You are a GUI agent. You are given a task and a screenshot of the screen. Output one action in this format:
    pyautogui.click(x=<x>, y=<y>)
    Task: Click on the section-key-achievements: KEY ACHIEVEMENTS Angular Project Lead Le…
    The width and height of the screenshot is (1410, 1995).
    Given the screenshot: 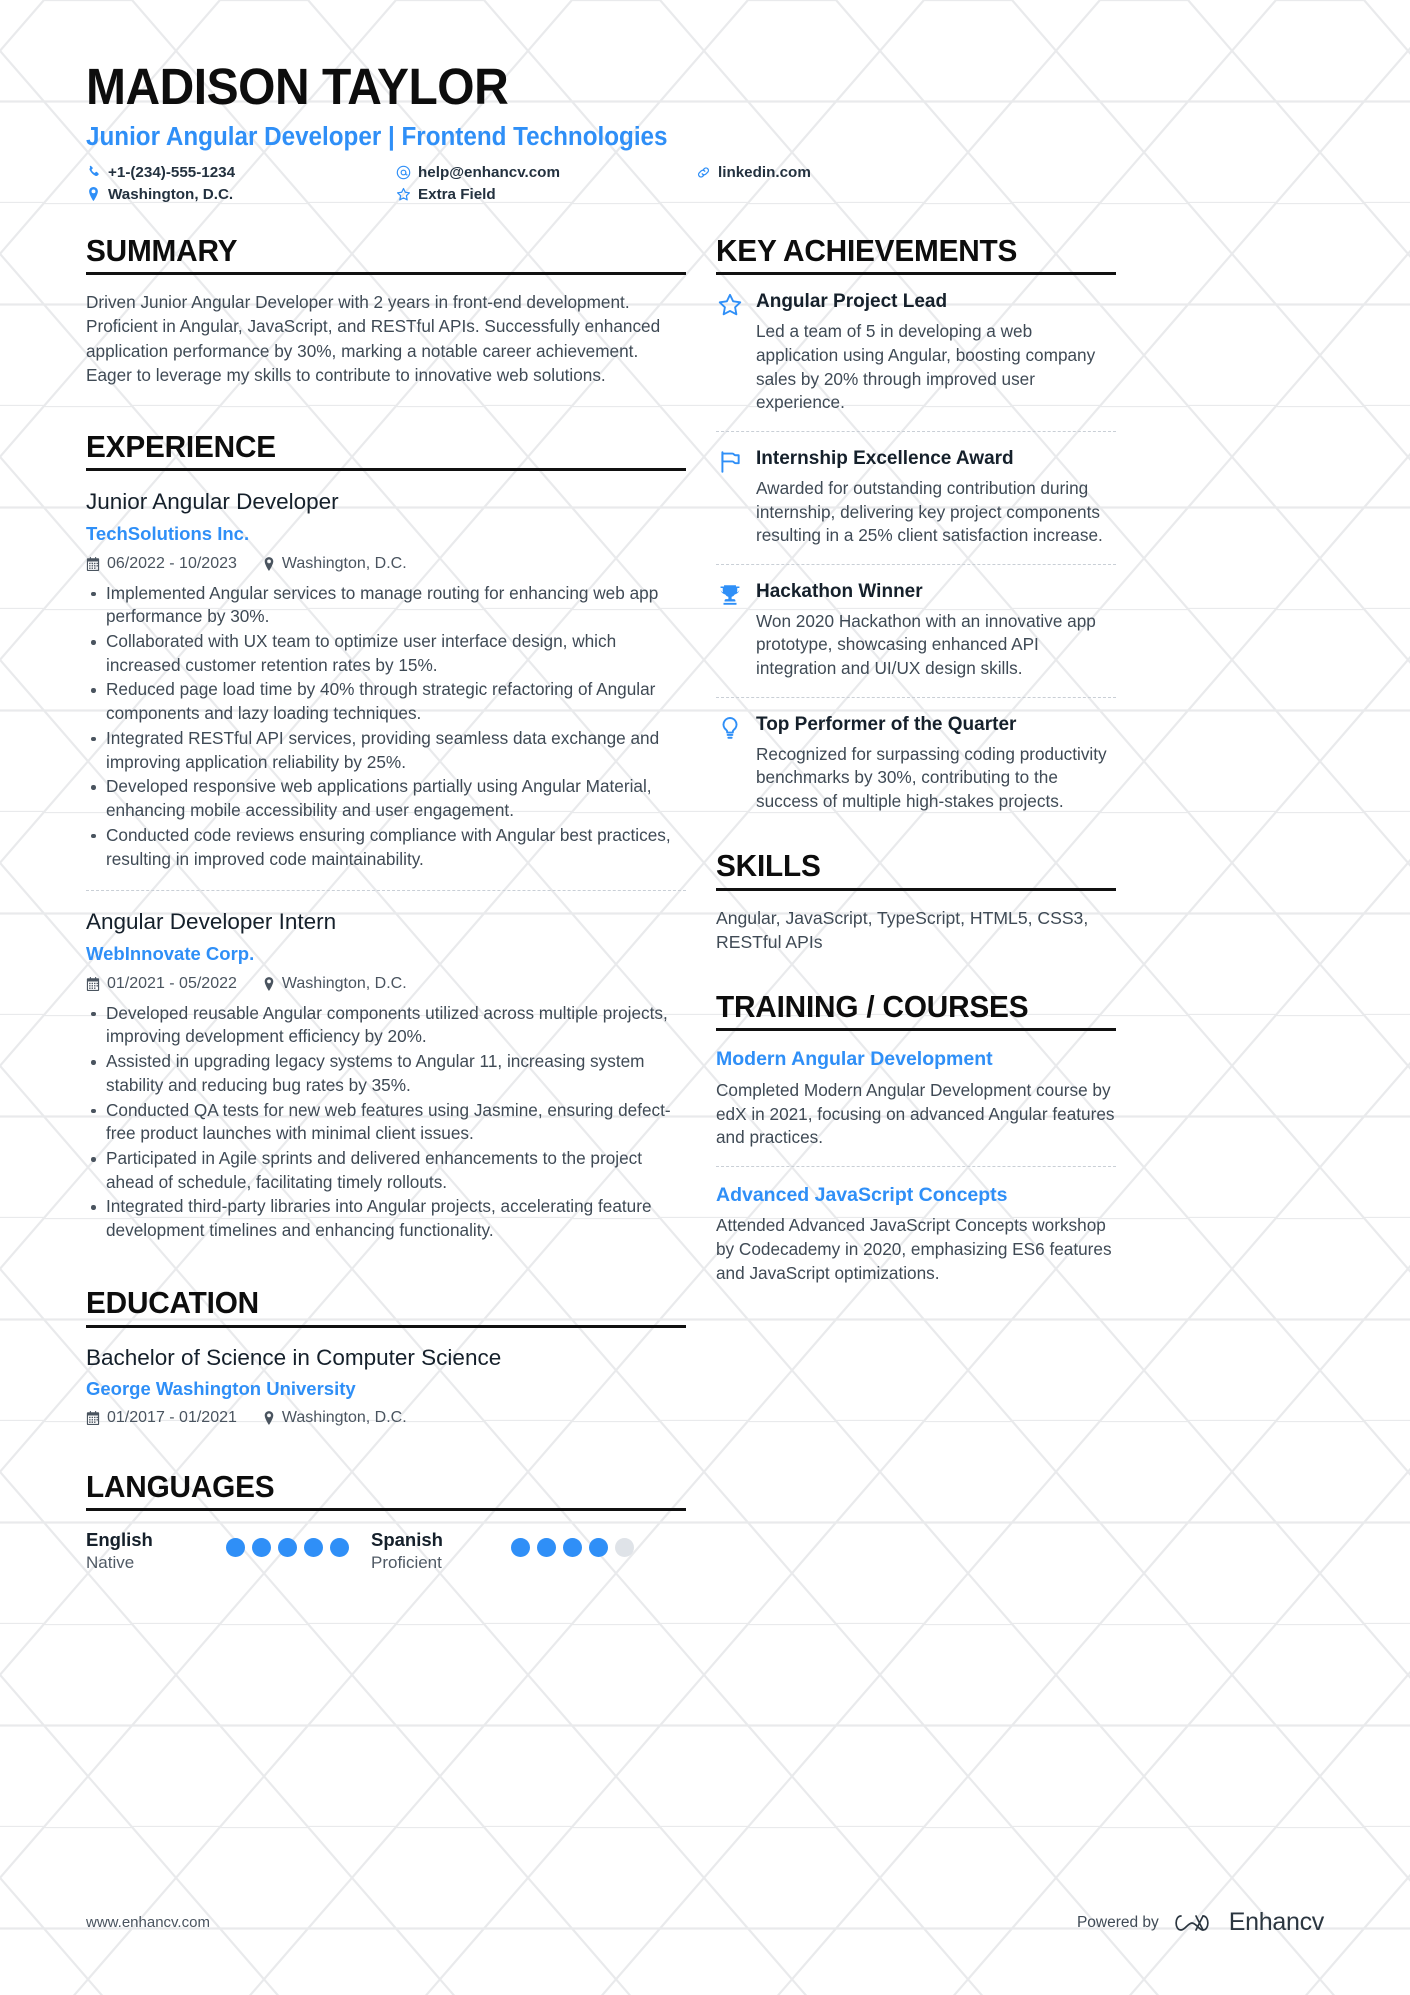 What is the action you would take?
    pyautogui.click(x=916, y=523)
    